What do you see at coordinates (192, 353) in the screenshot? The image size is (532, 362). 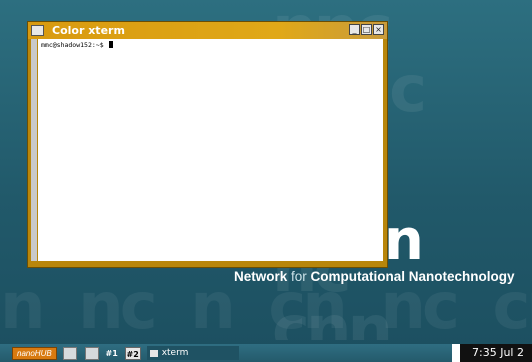 I see `taskbar-item-xterm: xterm` at bounding box center [192, 353].